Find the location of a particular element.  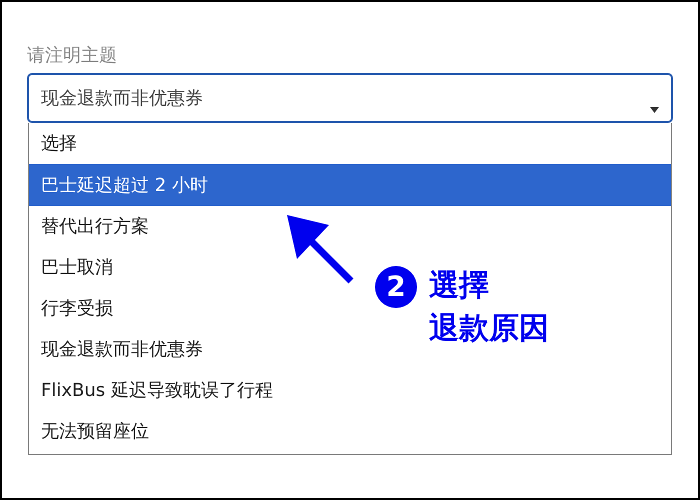

caret-icon is located at coordinates (654, 110).